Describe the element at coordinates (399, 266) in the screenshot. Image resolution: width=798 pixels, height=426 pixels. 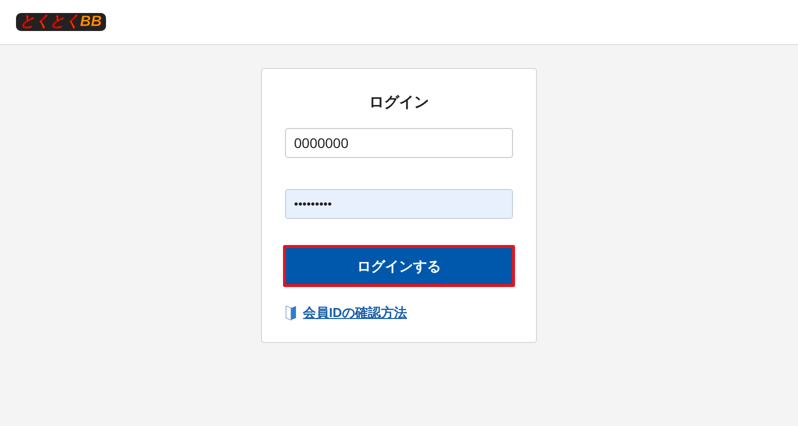
I see `login-button: ログインする` at that location.